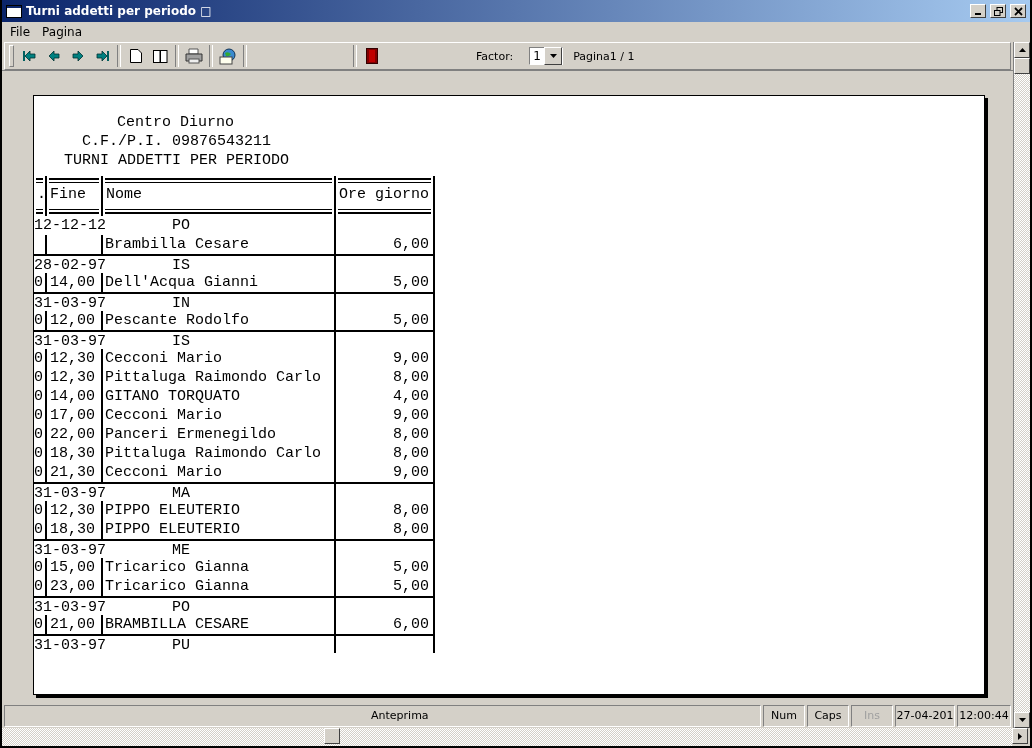 The image size is (1032, 748). Describe the element at coordinates (136, 56) in the screenshot. I see `page-icon` at that location.